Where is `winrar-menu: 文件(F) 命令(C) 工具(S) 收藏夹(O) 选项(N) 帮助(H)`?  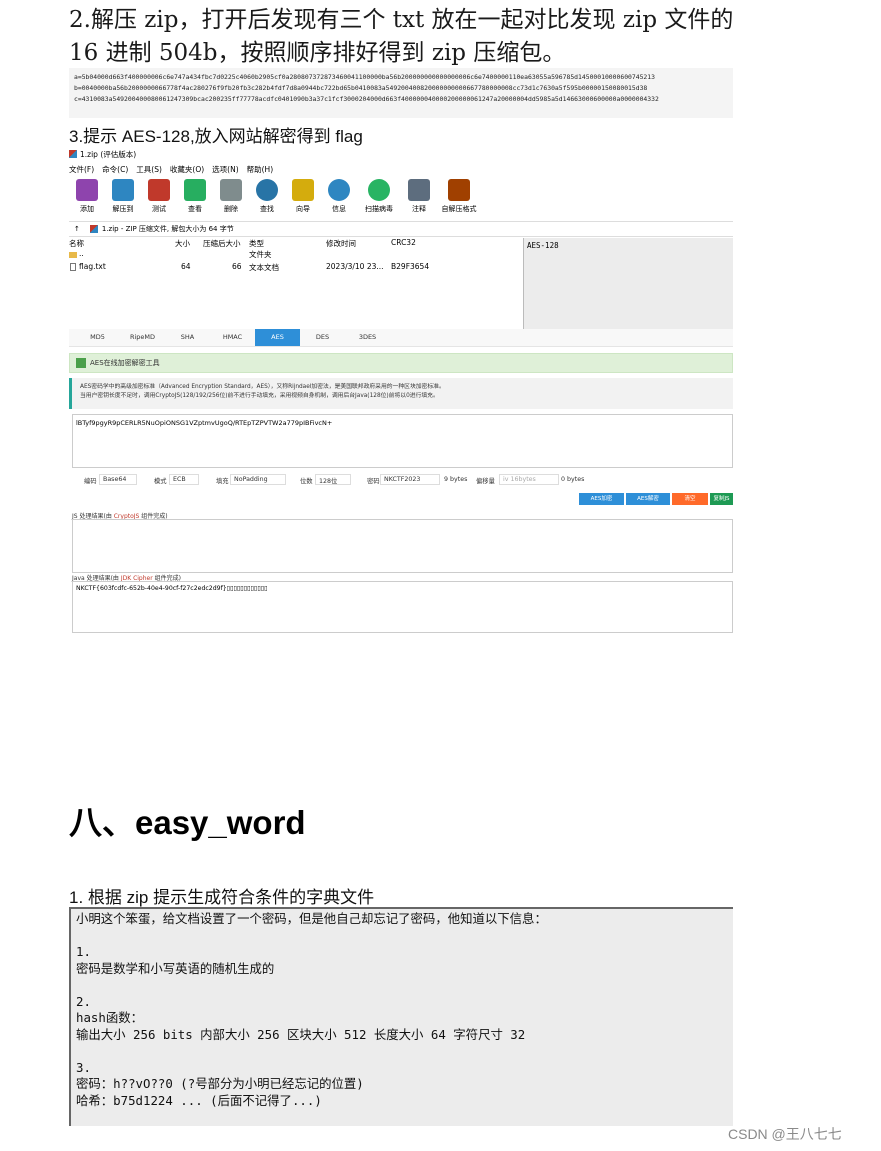
winrar-menu: 文件(F) 命令(C) 工具(S) 收藏夹(O) 选项(N) 帮助(H) is located at coordinates (171, 169).